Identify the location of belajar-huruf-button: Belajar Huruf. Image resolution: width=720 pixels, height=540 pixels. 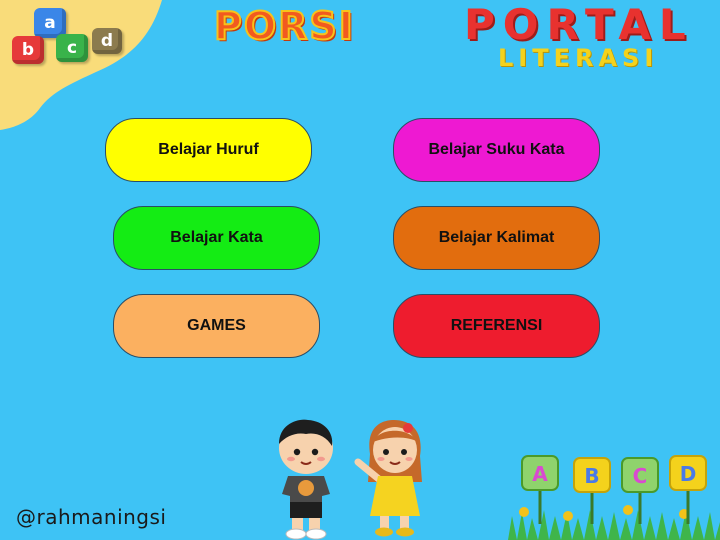
(208, 150).